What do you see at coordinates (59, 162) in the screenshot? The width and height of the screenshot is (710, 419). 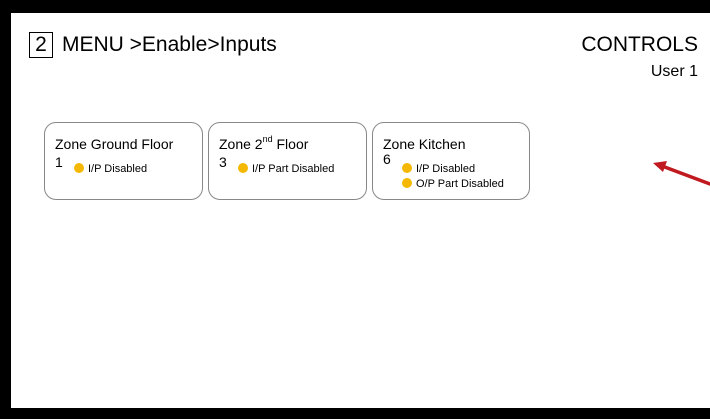 I see `zone-number: 1` at bounding box center [59, 162].